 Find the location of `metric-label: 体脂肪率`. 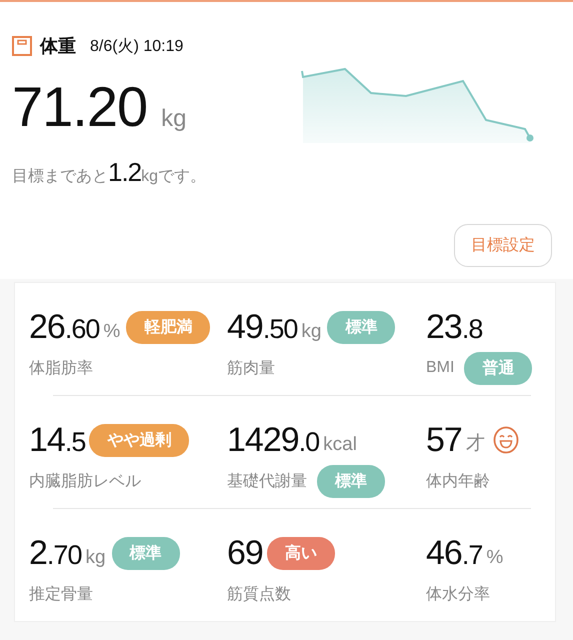

metric-label: 体脂肪率 is located at coordinates (61, 368).